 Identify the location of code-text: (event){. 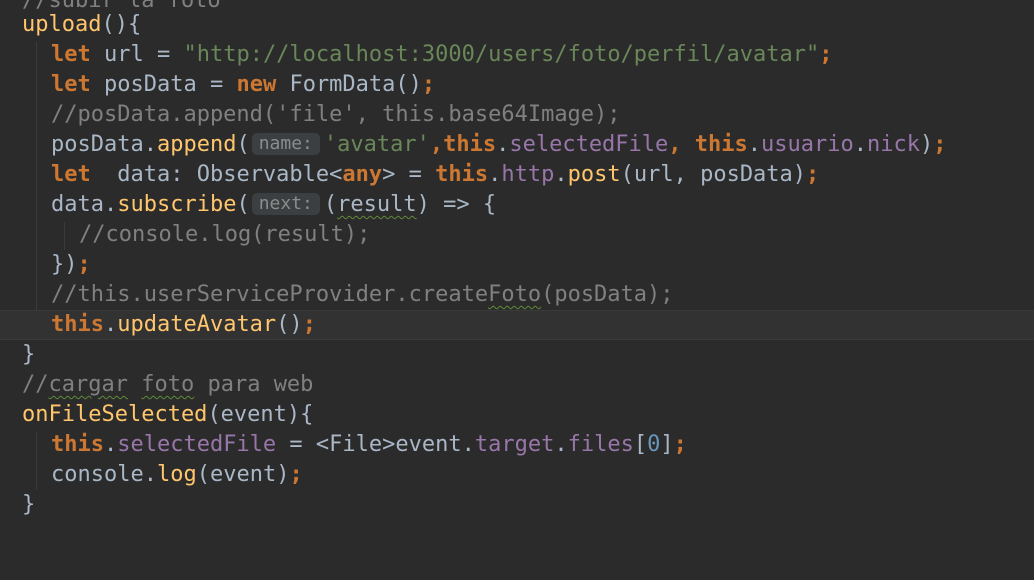
(260, 414).